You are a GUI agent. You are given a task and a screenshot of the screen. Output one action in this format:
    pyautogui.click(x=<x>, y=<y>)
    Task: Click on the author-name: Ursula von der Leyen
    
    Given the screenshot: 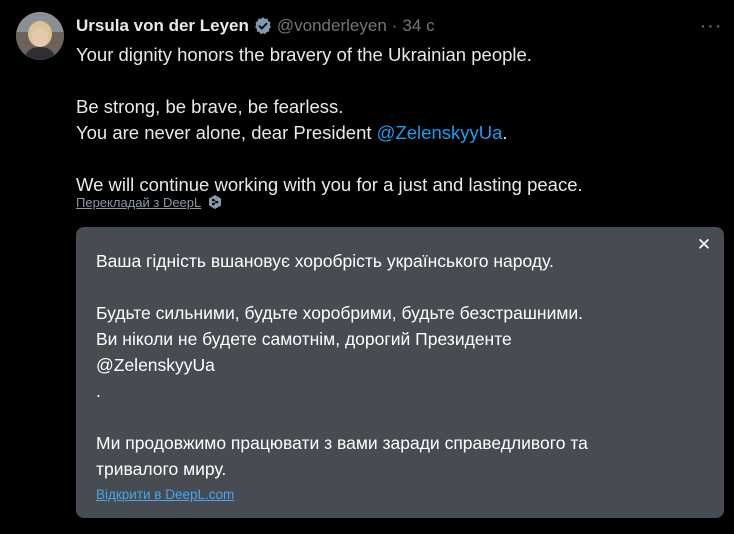 What is the action you would take?
    pyautogui.click(x=162, y=26)
    